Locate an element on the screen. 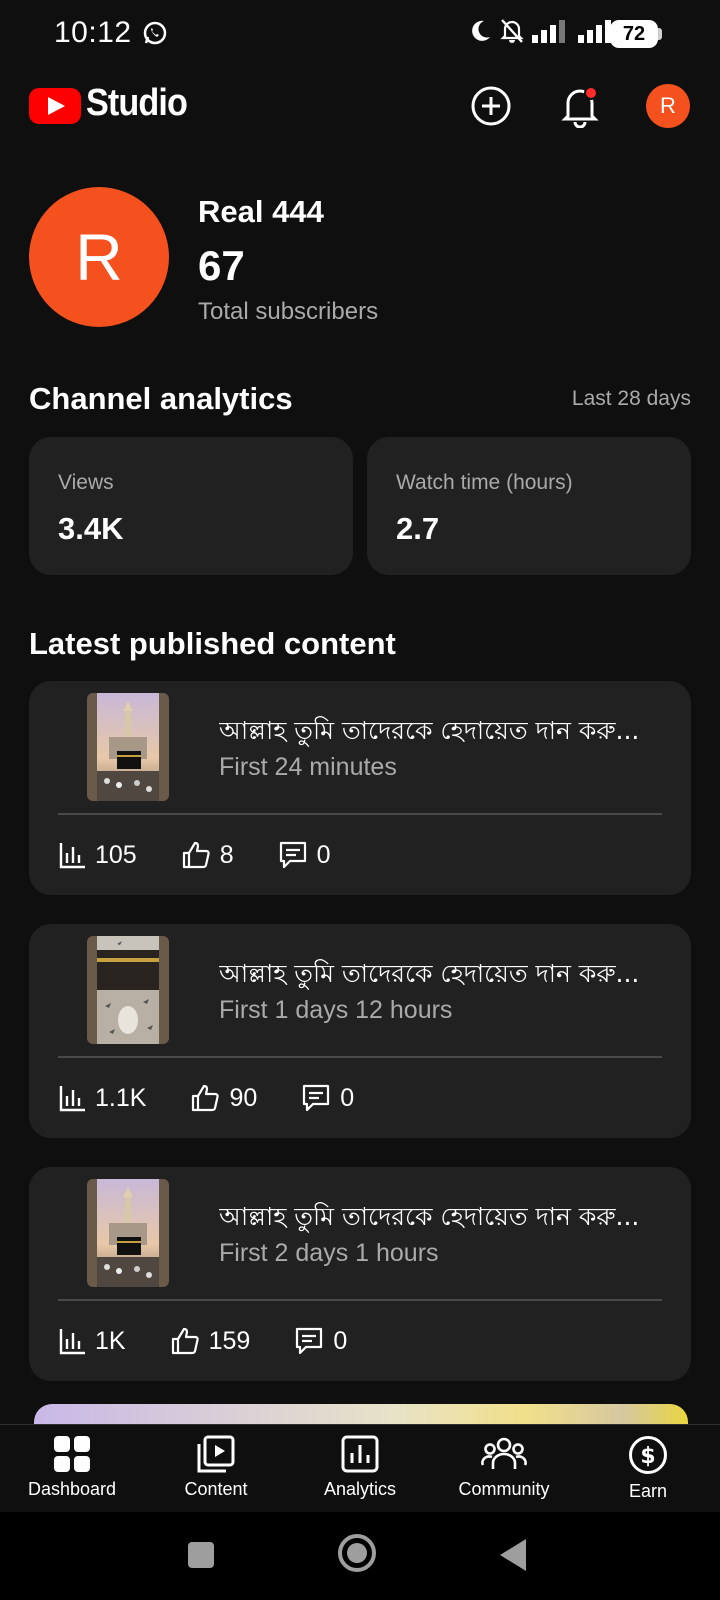  home-button is located at coordinates (357, 1553).